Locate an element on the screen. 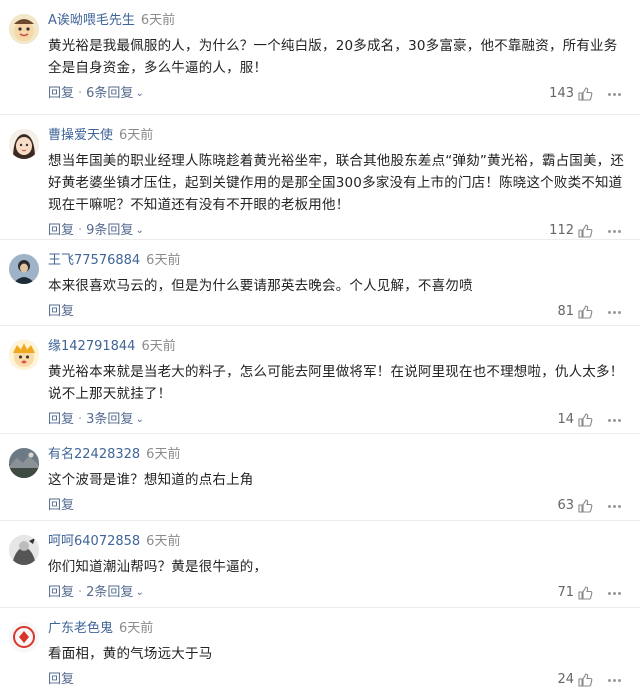 This screenshot has height=694, width=640. bw-photo-avatar-icon is located at coordinates (24, 550).